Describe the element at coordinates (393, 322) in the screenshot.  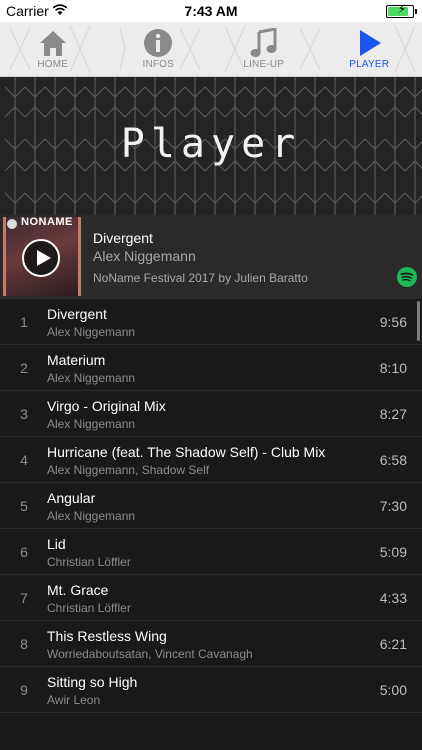
I see `track-duration: 9:56` at that location.